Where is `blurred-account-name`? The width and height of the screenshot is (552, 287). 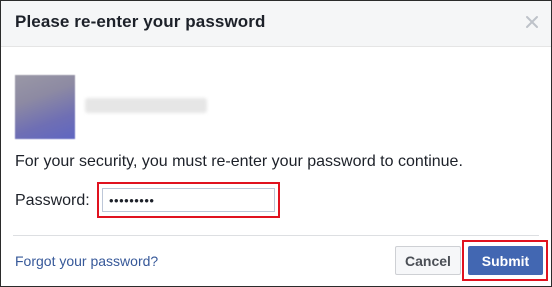 blurred-account-name is located at coordinates (146, 105).